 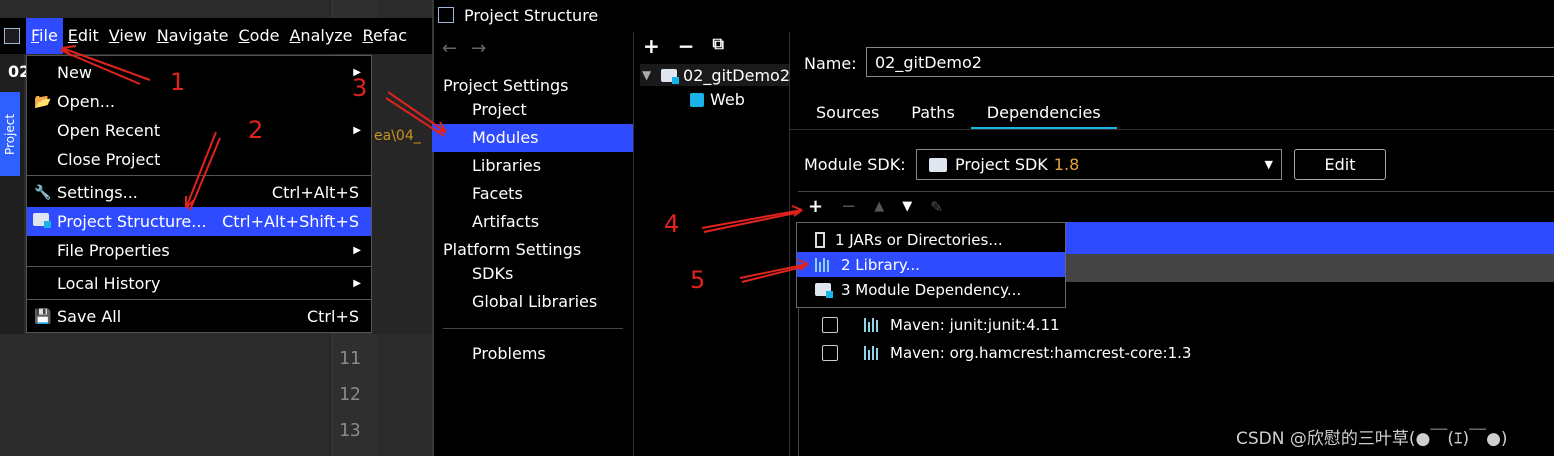 What do you see at coordinates (485, 48) in the screenshot?
I see `forward-arrow-icon: →` at bounding box center [485, 48].